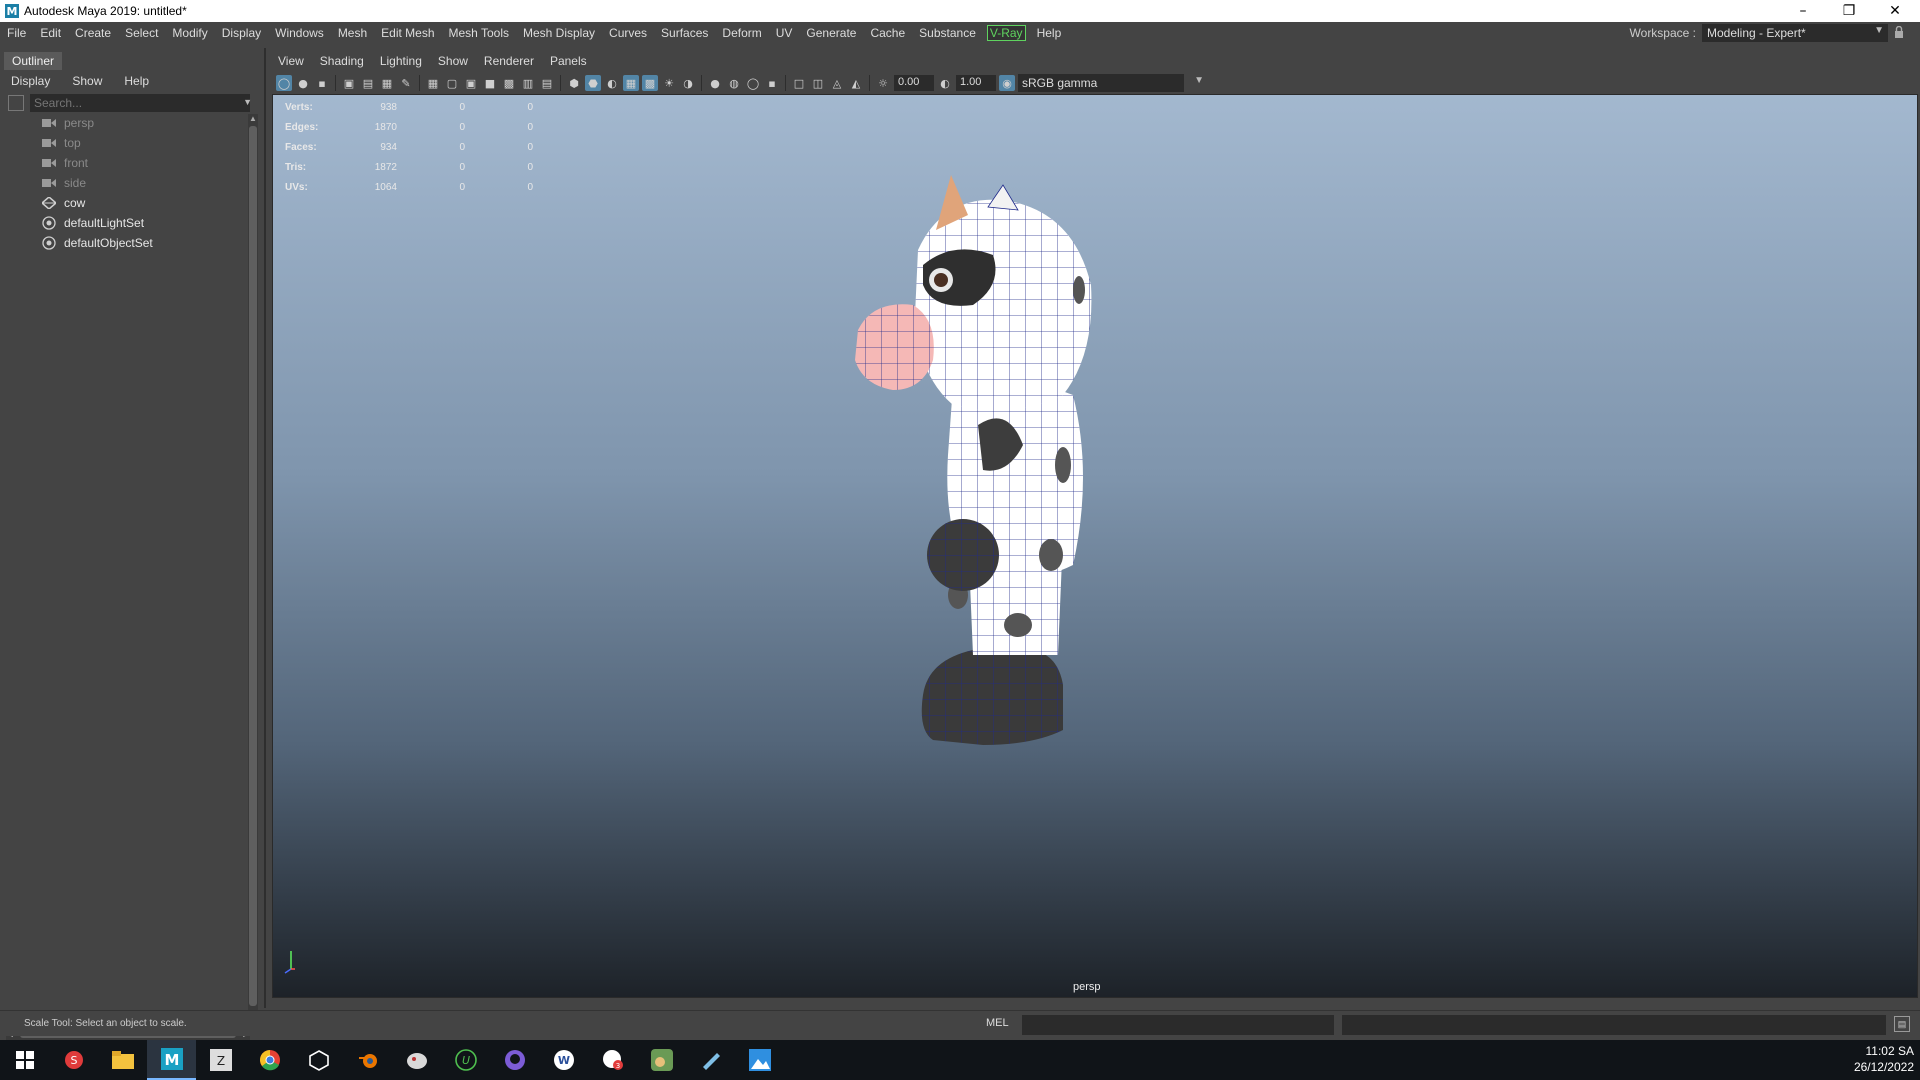 Image resolution: width=1920 pixels, height=1080 pixels. Describe the element at coordinates (24, 1060) in the screenshot. I see `start-button` at that location.